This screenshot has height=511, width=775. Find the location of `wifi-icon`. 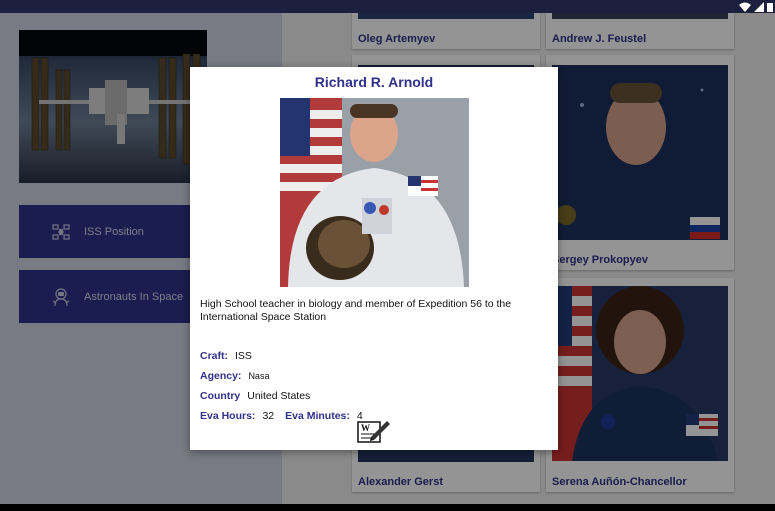

wifi-icon is located at coordinates (745, 7).